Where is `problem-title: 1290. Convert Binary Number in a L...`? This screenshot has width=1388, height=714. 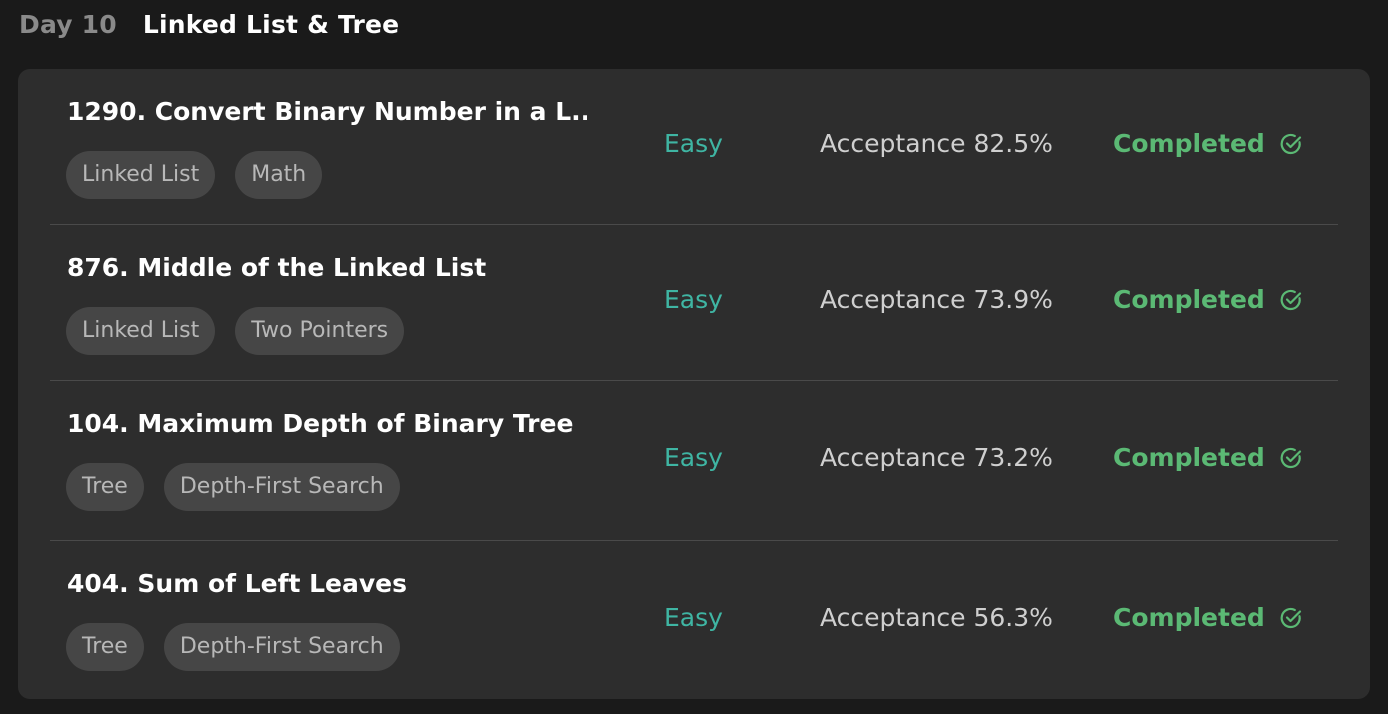 problem-title: 1290. Convert Binary Number in a L... is located at coordinates (327, 111).